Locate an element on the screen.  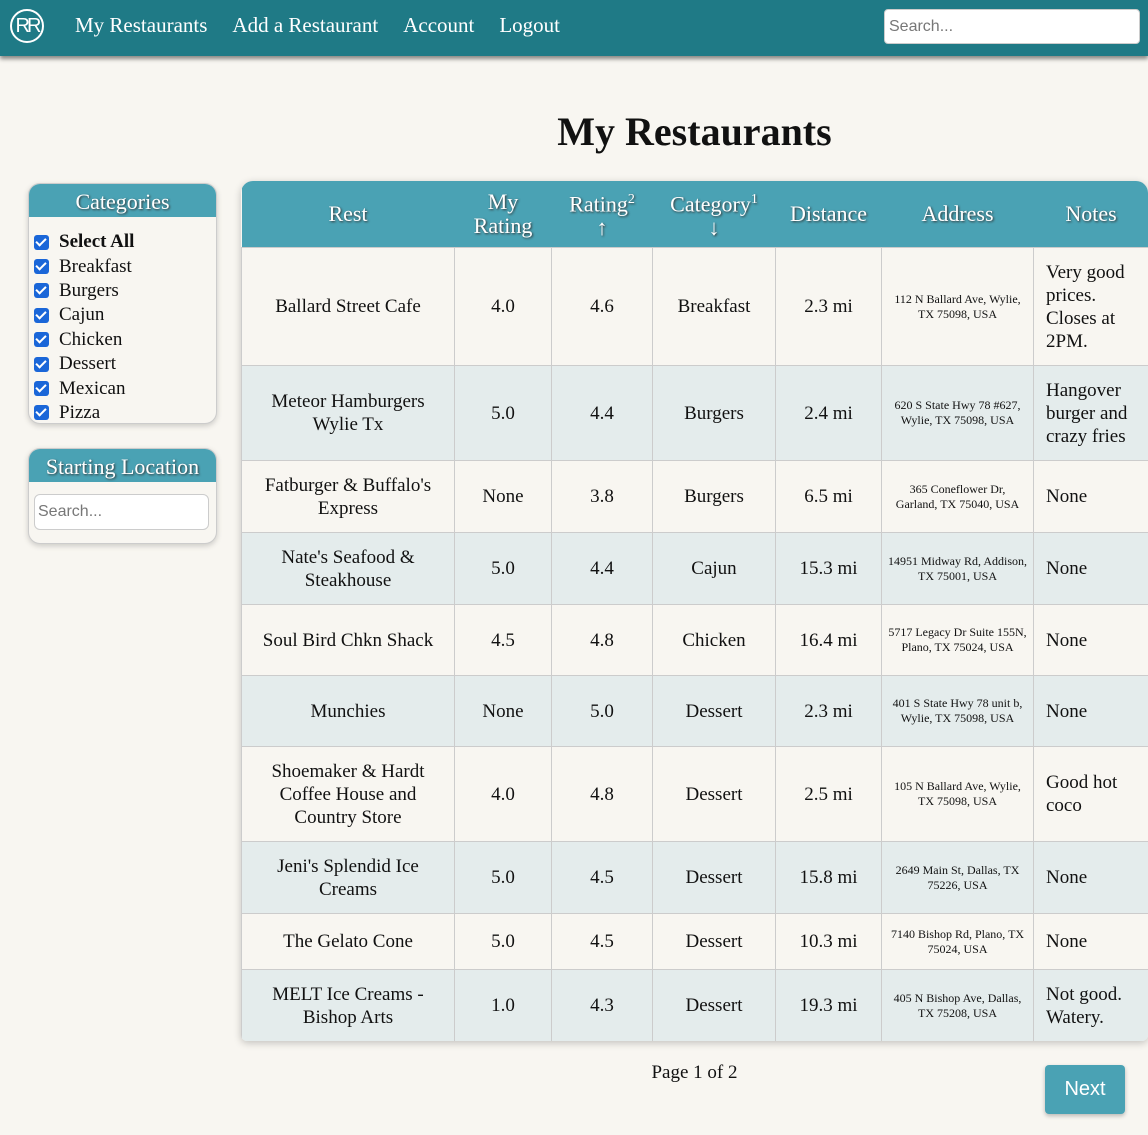
starting-location-panel: Starting Location is located at coordinates (122, 496).